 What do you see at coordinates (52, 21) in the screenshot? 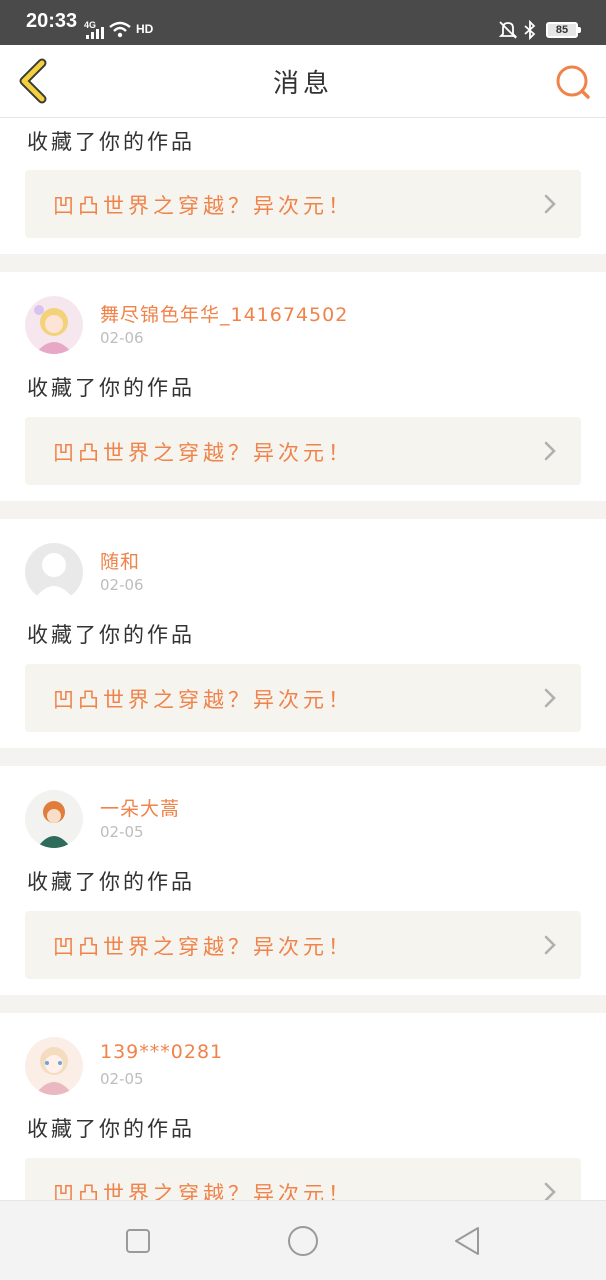
I see `status-time: 20:33` at bounding box center [52, 21].